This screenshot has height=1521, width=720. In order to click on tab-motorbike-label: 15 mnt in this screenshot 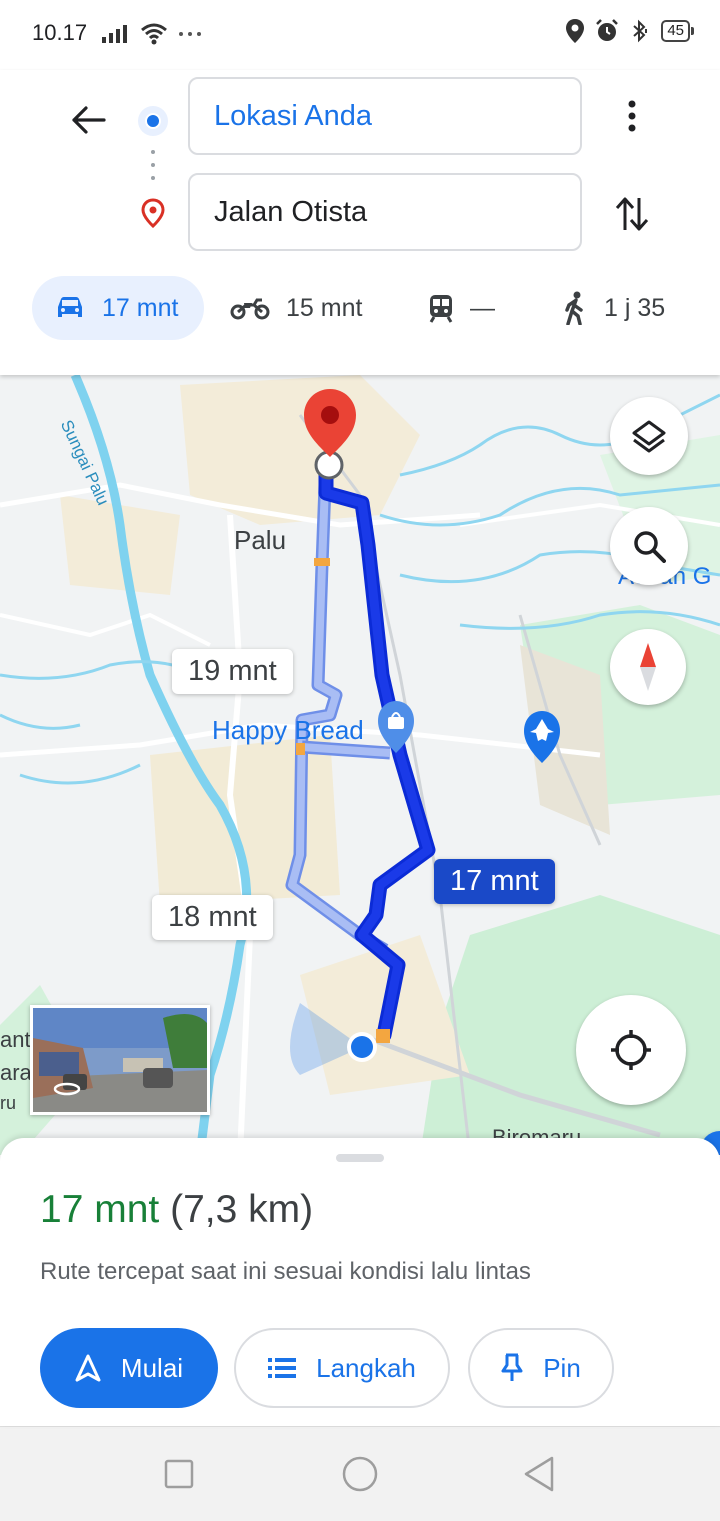, I will do `click(324, 307)`.